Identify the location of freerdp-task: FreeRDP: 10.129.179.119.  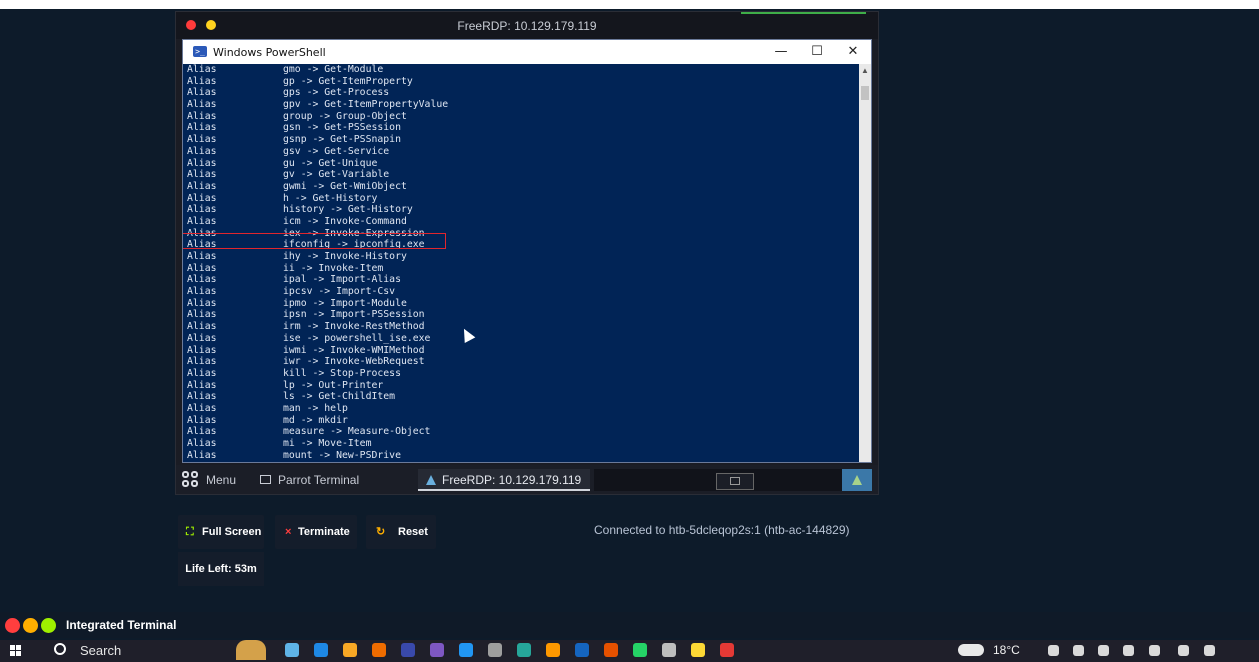
(504, 480).